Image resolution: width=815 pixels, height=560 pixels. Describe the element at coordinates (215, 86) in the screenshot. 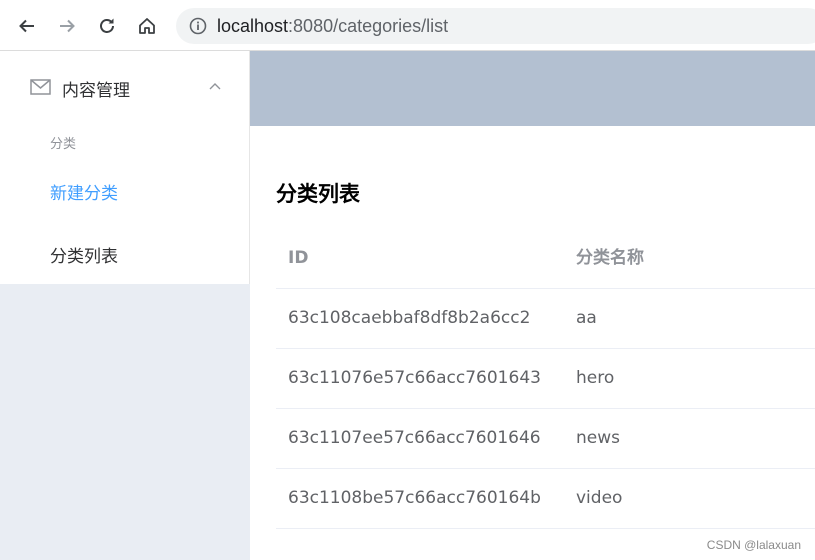

I see `chevron-up-icon` at that location.